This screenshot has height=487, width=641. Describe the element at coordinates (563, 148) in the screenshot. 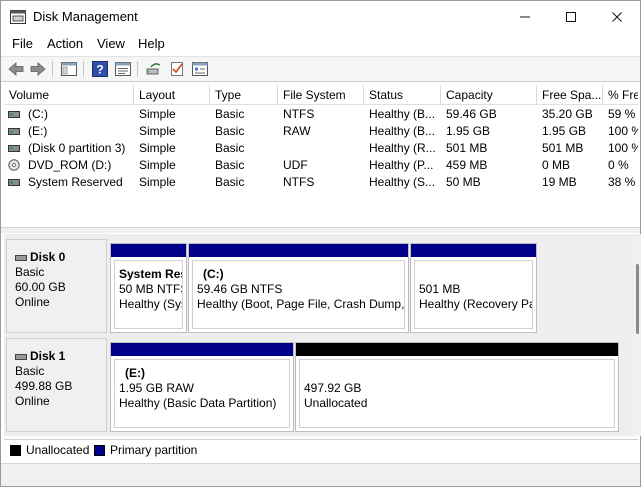

I see `volume-free-space: 501 MB` at that location.